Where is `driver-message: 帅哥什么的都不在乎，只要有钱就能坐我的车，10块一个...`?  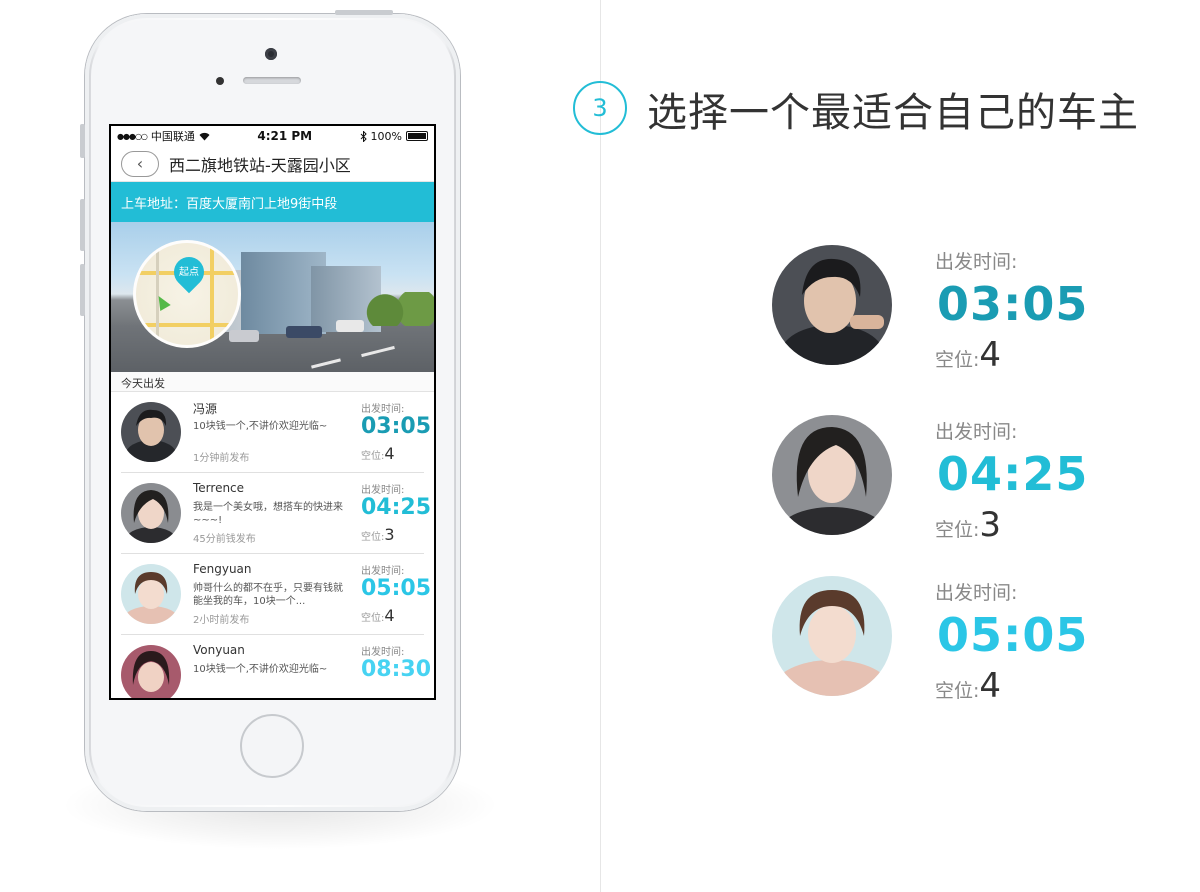 driver-message: 帅哥什么的都不在乎，只要有钱就能坐我的车，10块一个... is located at coordinates (268, 595).